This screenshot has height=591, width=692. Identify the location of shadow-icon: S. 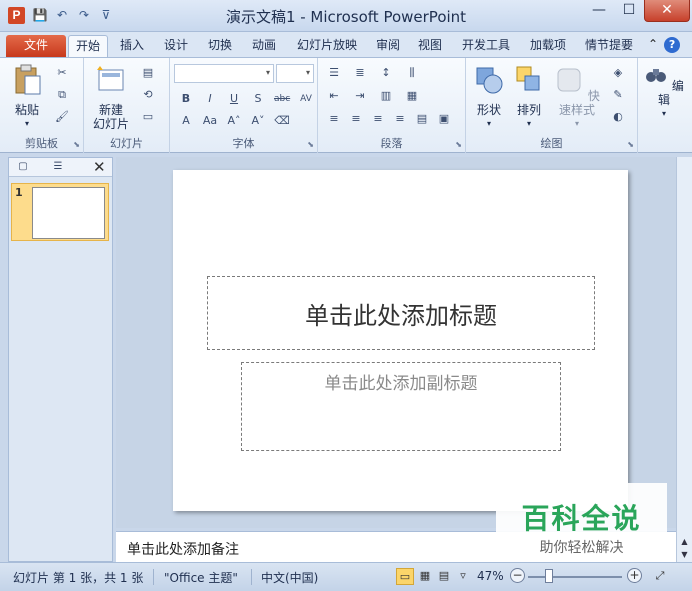
(258, 99).